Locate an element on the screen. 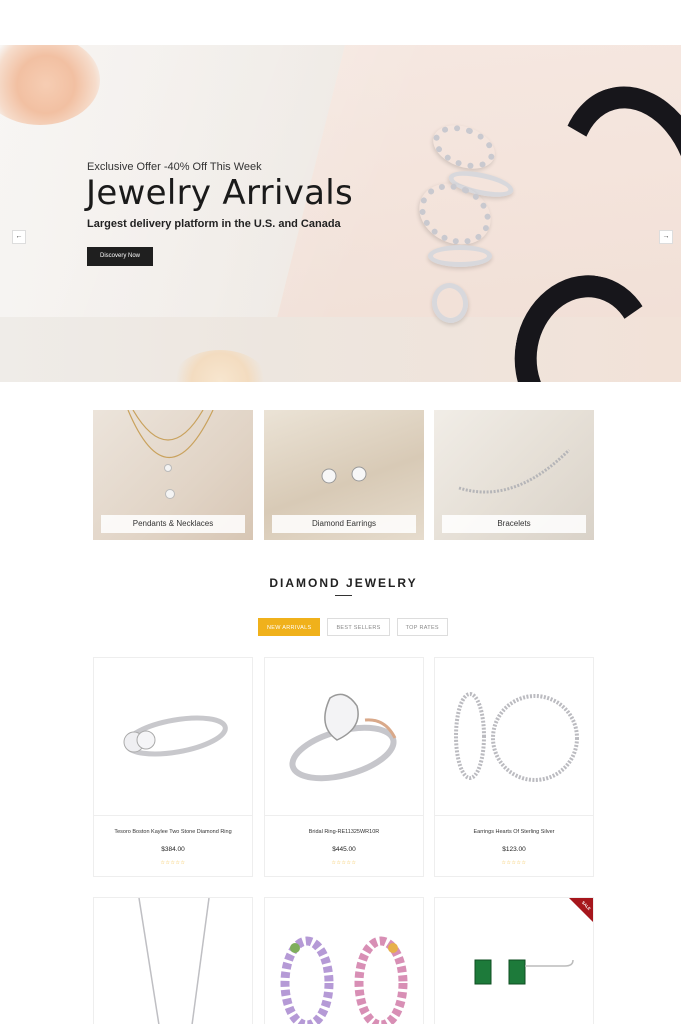 The image size is (687, 1024). prev-slide-button: ← is located at coordinates (19, 237).